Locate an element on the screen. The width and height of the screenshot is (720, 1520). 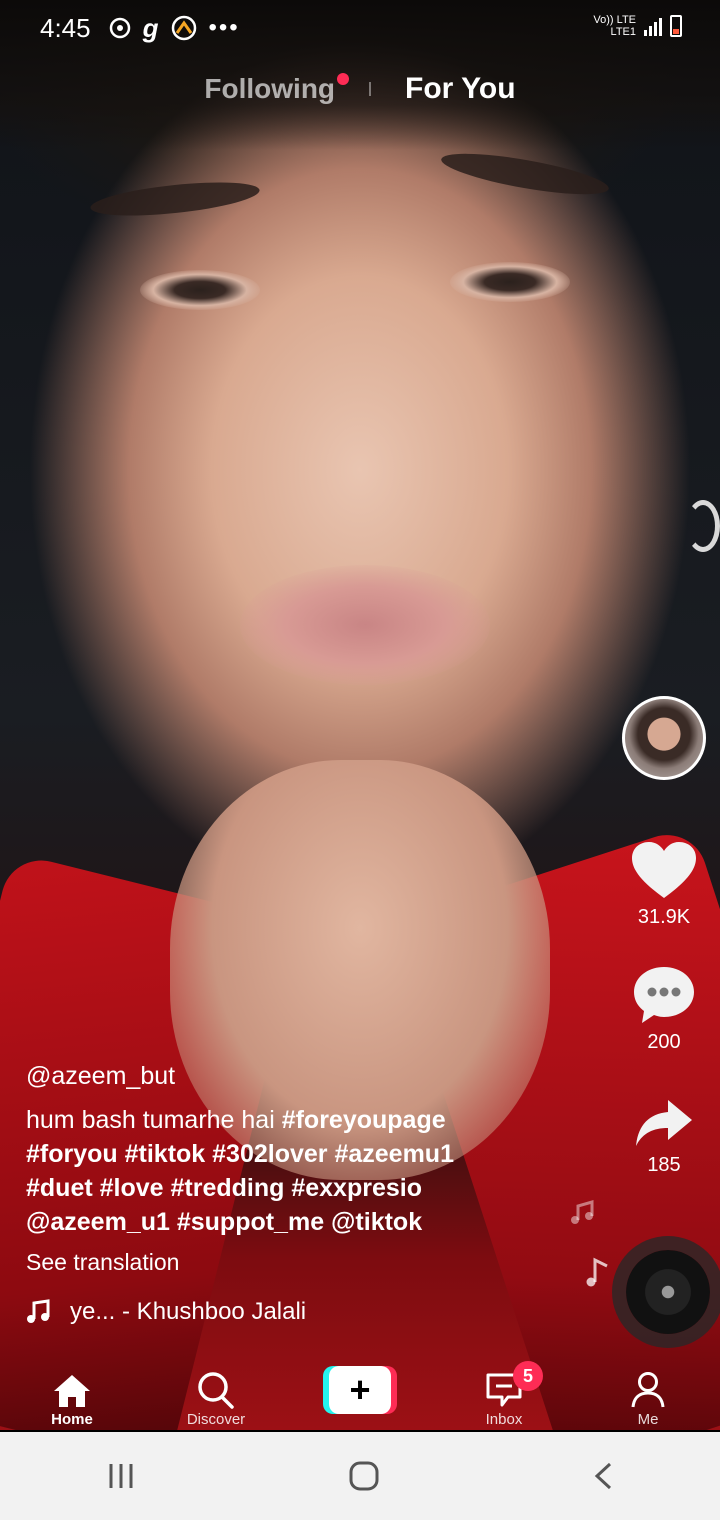
nav-discover: Discover is located at coordinates (216, 1399).